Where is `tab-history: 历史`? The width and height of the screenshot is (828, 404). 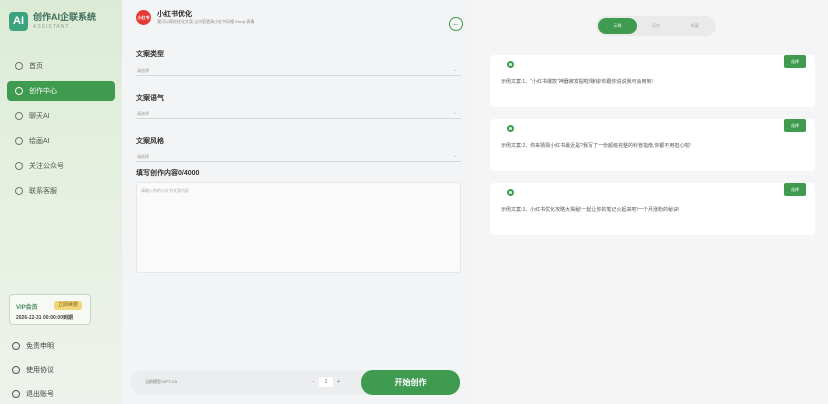 tab-history: 历史 is located at coordinates (656, 26).